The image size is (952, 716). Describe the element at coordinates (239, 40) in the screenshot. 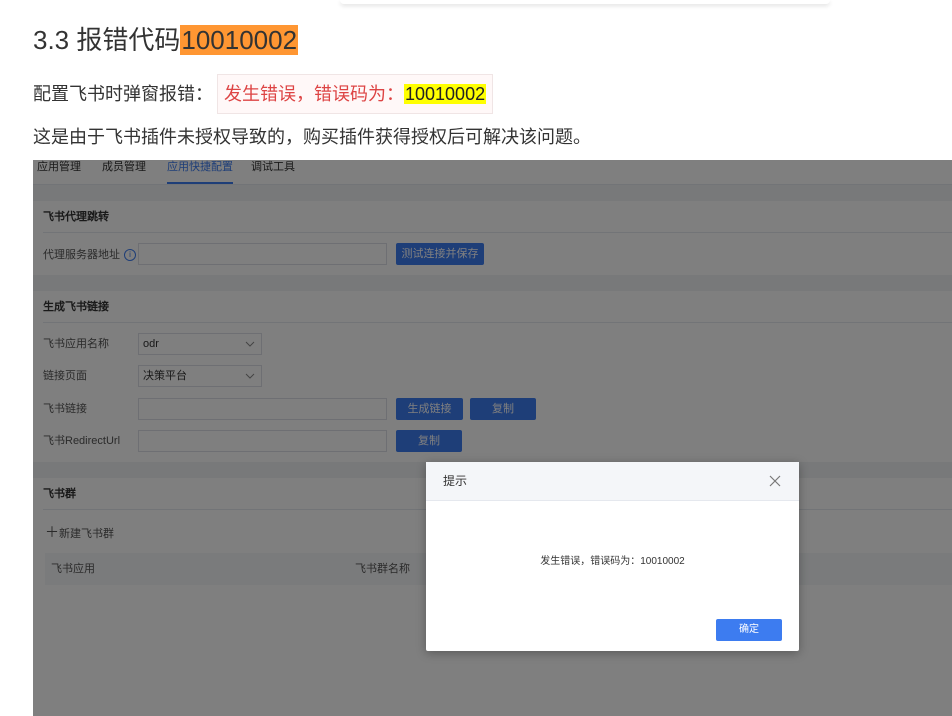

I see `heading-code-highlight: 10010002` at that location.